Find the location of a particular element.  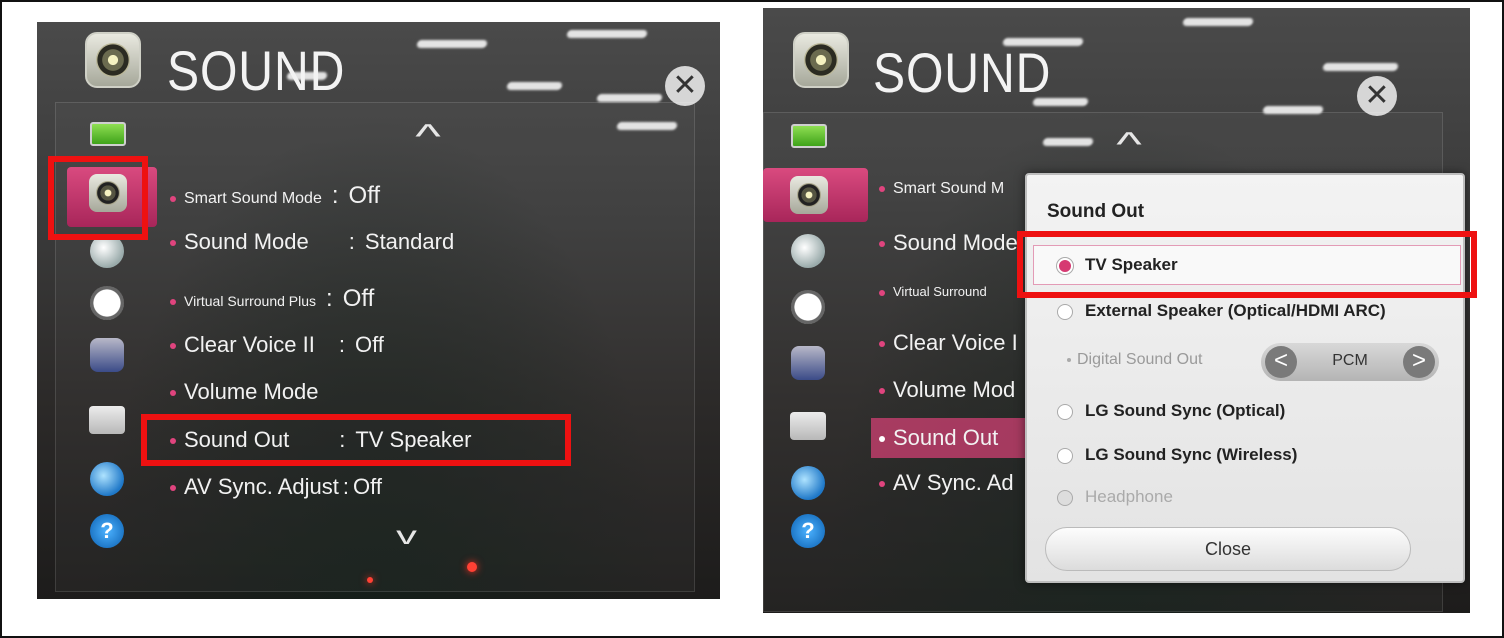

popup-close-button: Close is located at coordinates (1228, 549).